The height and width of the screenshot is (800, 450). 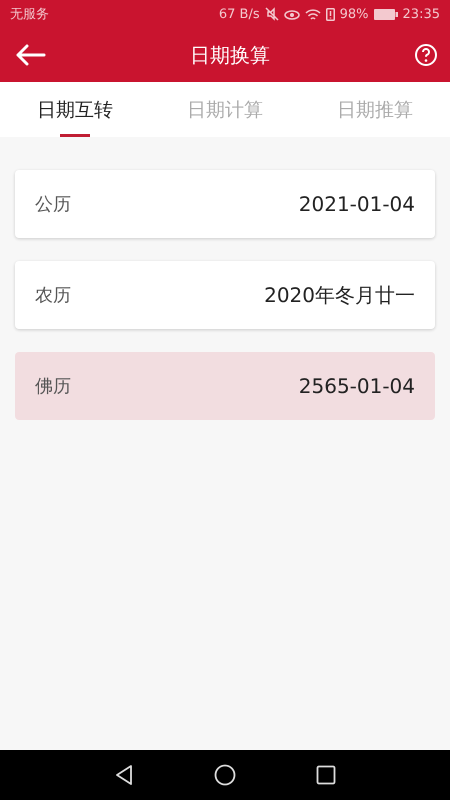 I want to click on battery-alert-icon, so click(x=330, y=14).